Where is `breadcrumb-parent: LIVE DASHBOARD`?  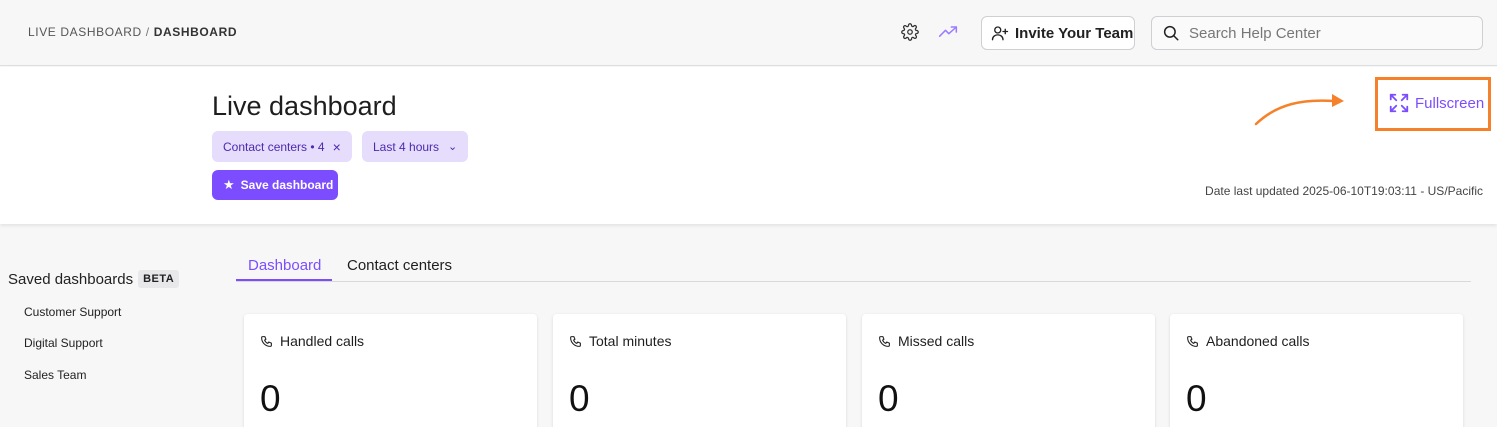
breadcrumb-parent: LIVE DASHBOARD is located at coordinates (85, 32).